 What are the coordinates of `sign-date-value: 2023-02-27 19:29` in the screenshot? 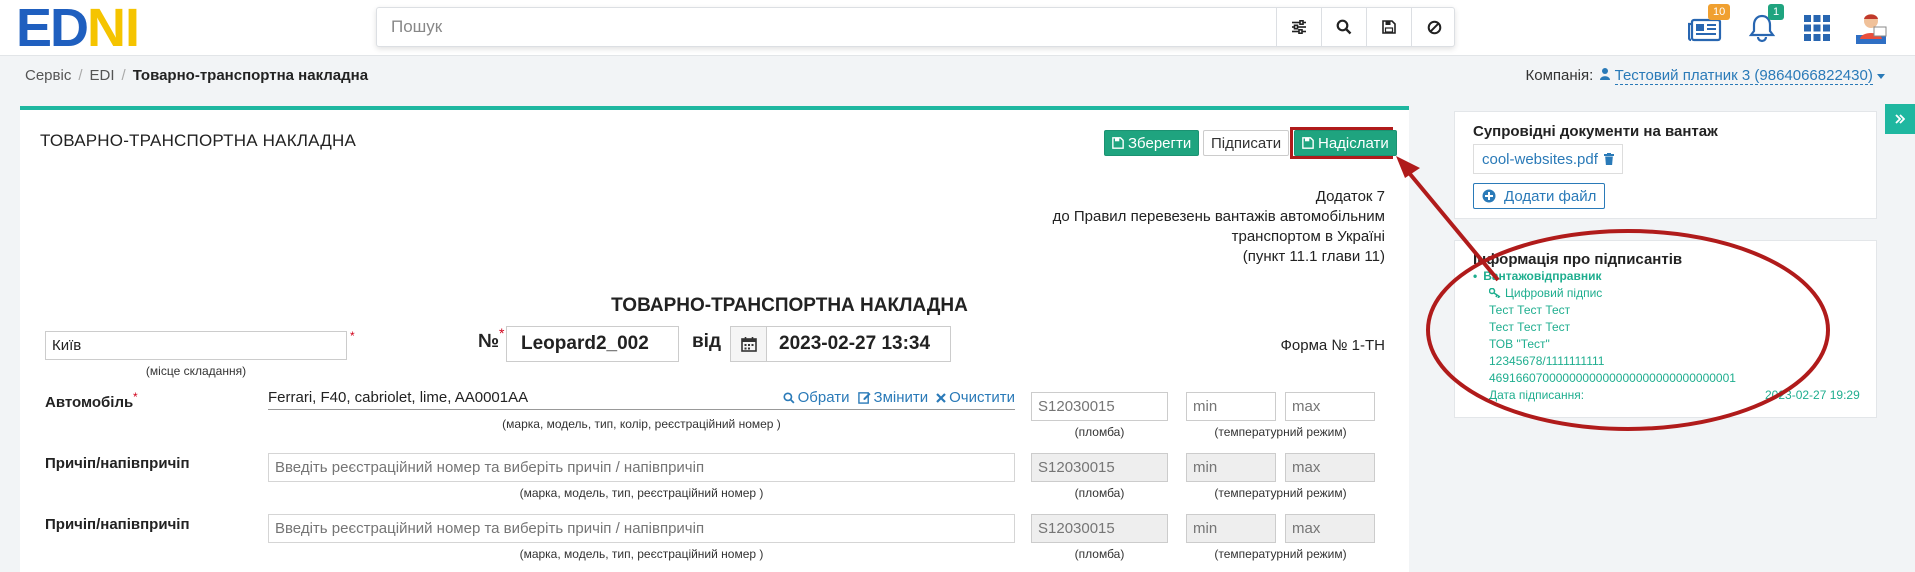 It's located at (1812, 395).